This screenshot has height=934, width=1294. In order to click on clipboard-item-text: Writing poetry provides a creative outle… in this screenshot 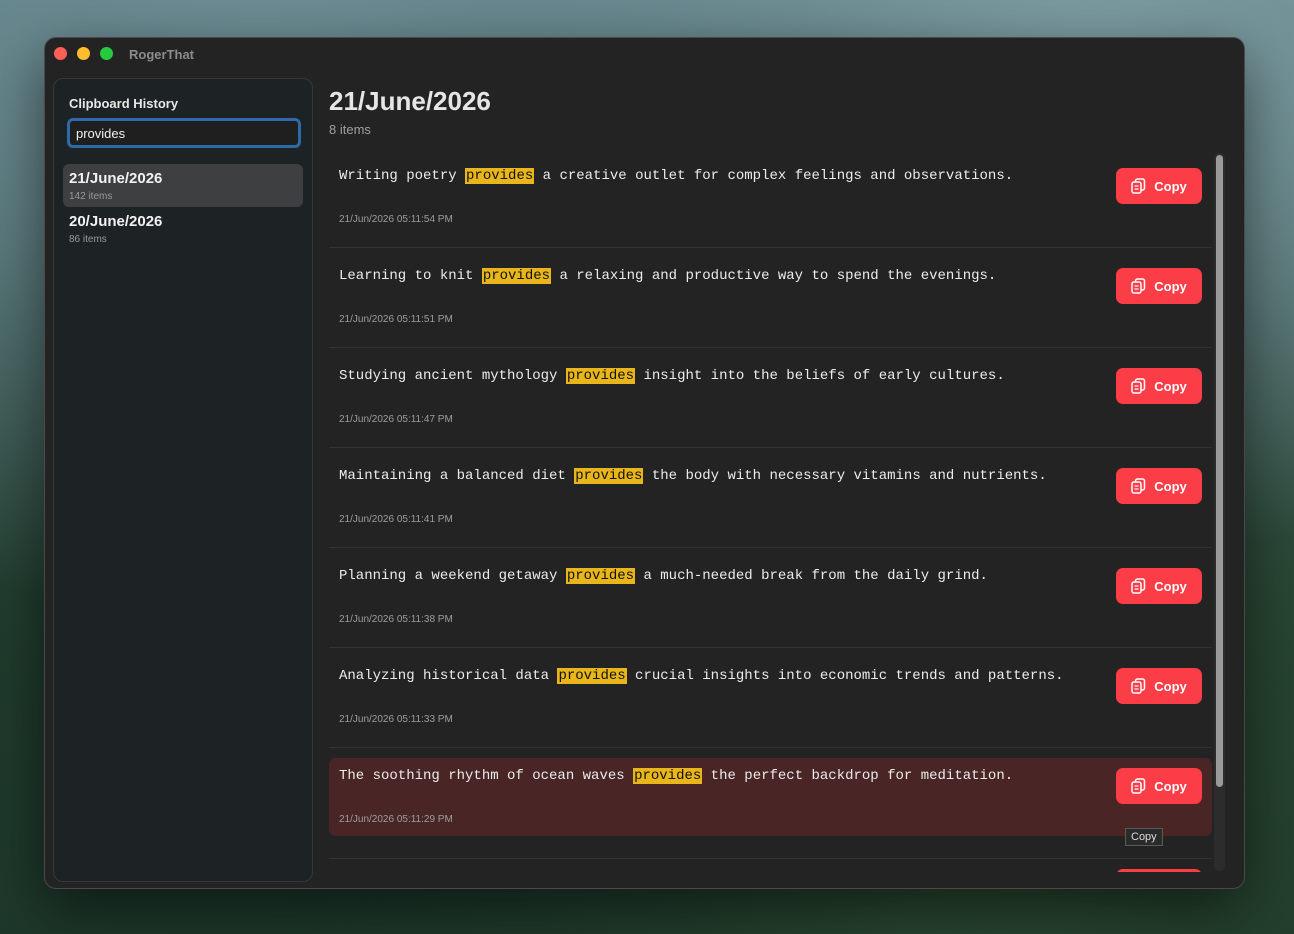, I will do `click(676, 176)`.